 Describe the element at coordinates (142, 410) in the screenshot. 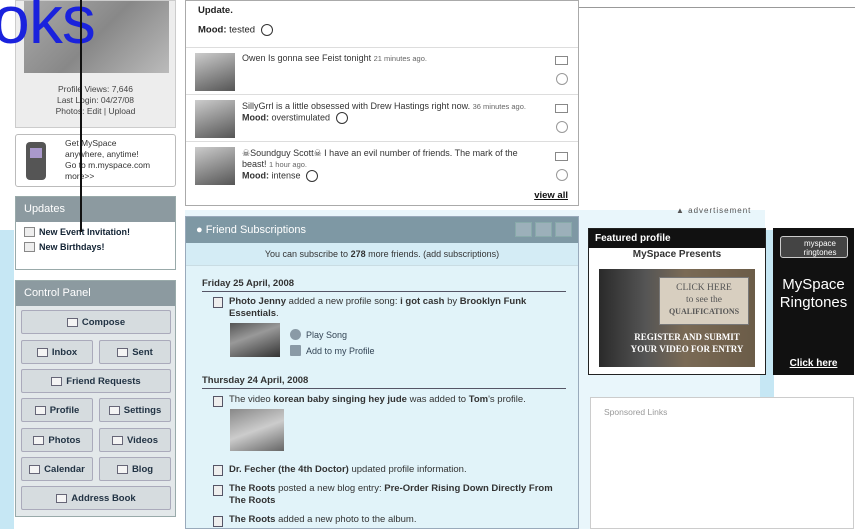

I see `settings-label: Settings` at that location.